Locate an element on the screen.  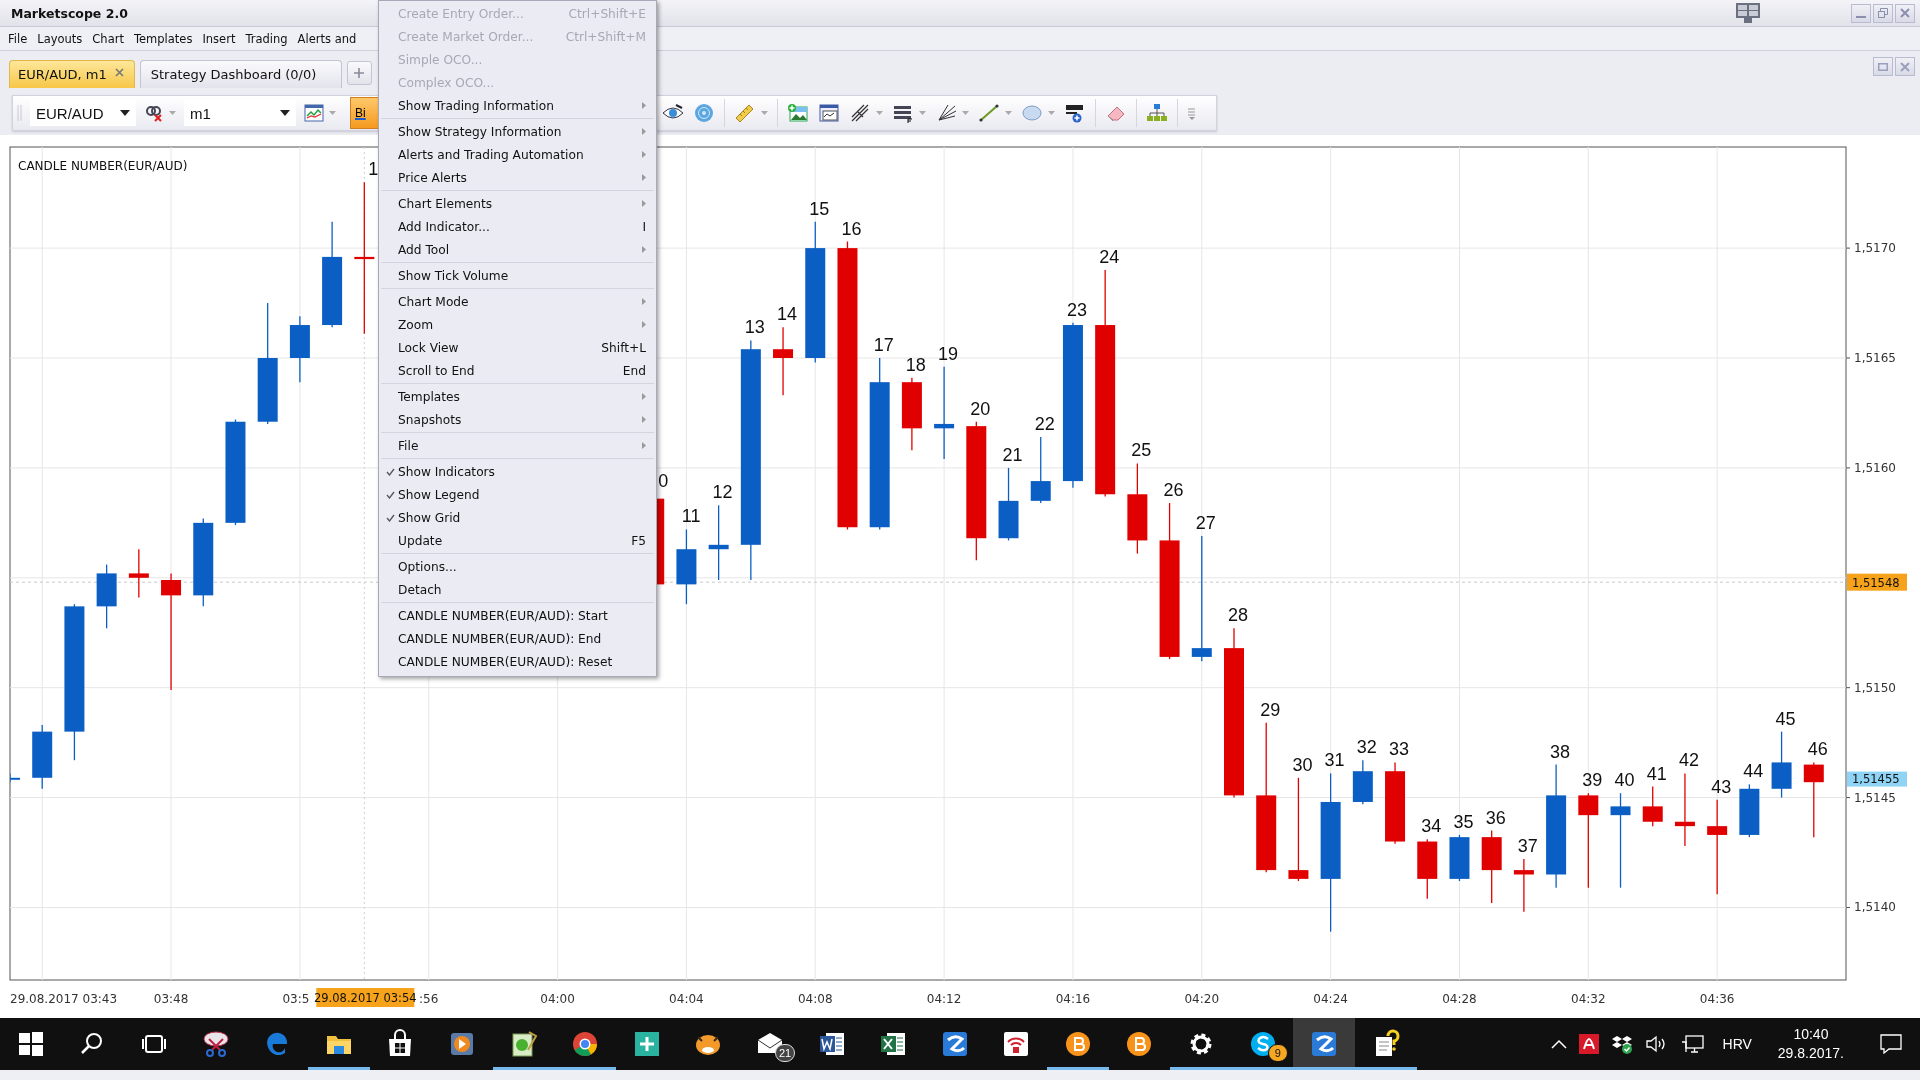
candle-number: 46 is located at coordinates (1817, 749).